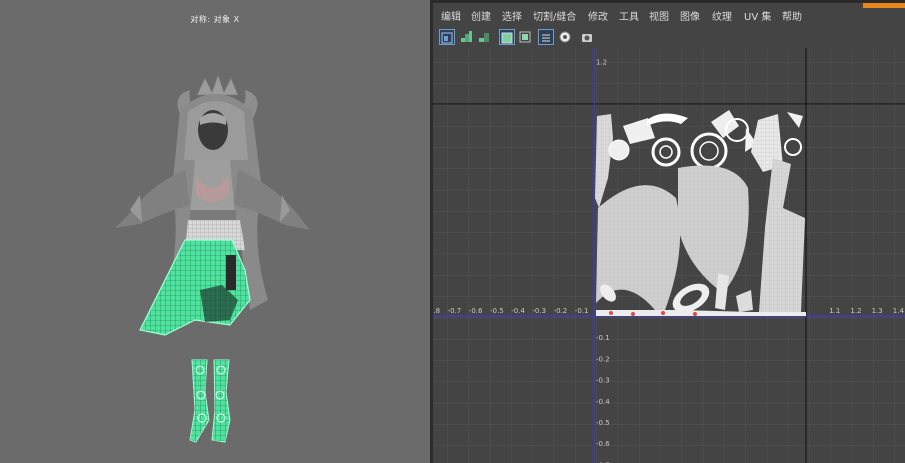 The height and width of the screenshot is (463, 905). Describe the element at coordinates (546, 37) in the screenshot. I see `uv-list-icon` at that location.